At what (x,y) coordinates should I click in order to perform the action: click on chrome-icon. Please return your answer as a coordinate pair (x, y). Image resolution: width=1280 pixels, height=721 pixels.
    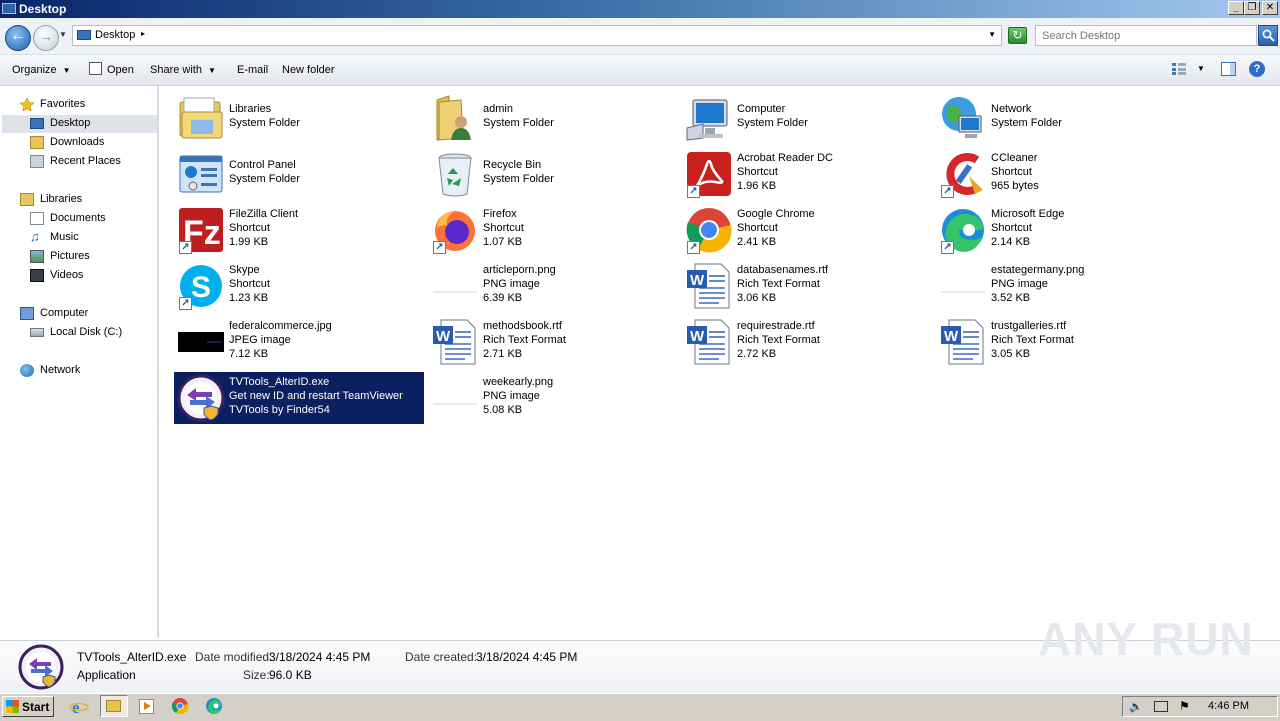
    Looking at the image, I should click on (181, 706).